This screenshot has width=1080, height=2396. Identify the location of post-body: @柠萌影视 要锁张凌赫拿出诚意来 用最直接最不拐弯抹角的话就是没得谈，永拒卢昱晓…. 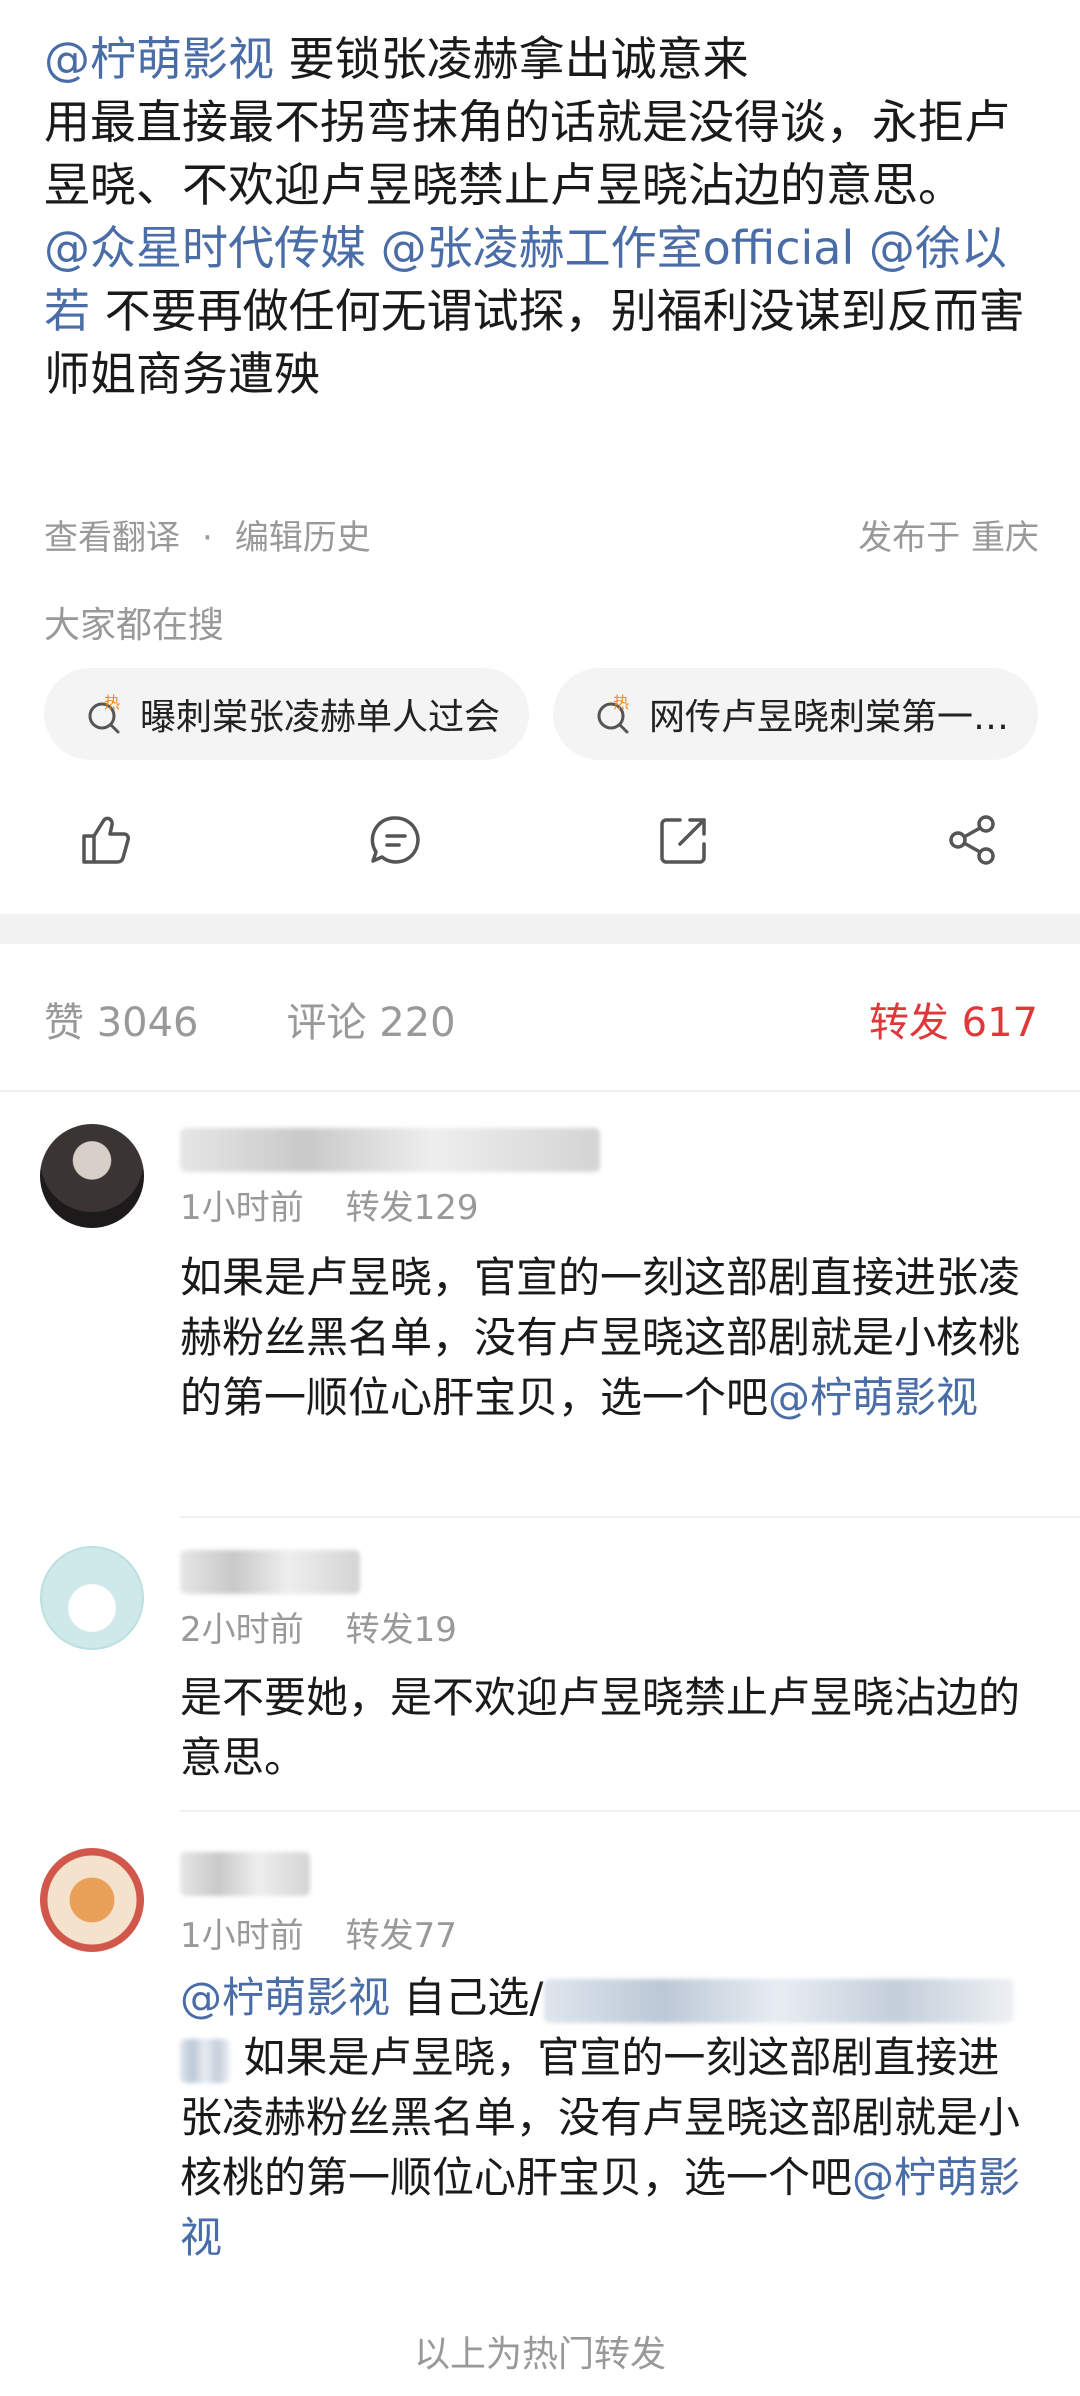
(544, 217).